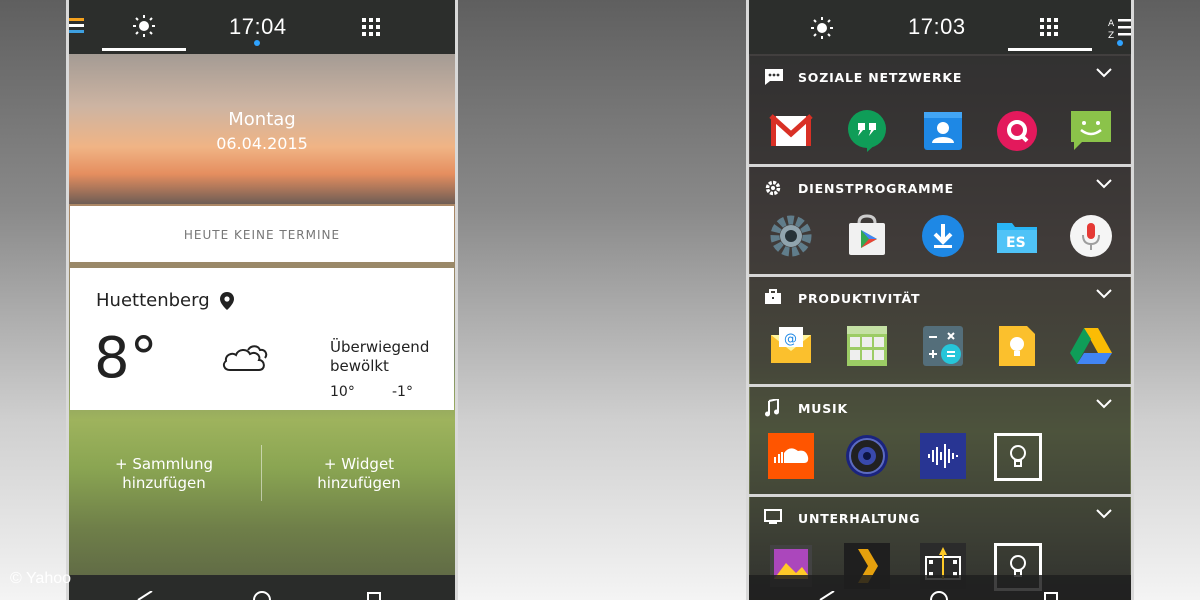 Image resolution: width=1200 pixels, height=600 pixels. What do you see at coordinates (126, 358) in the screenshot?
I see `weather-temperature: 8°` at bounding box center [126, 358].